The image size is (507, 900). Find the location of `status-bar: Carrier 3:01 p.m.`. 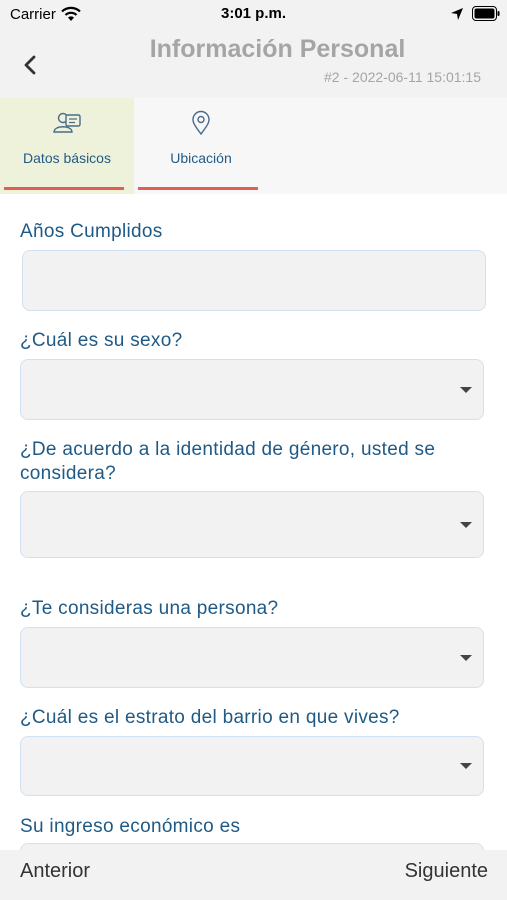

status-bar: Carrier 3:01 p.m. is located at coordinates (253, 15).